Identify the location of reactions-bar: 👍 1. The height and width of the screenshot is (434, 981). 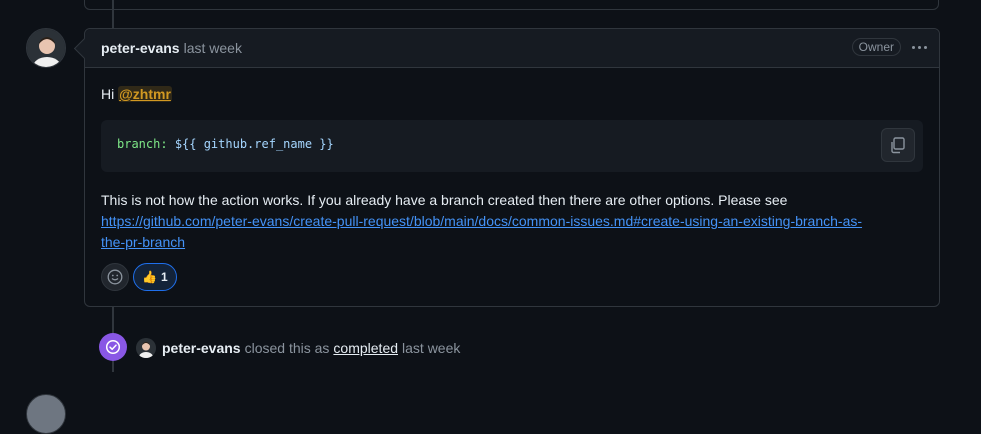
(139, 277).